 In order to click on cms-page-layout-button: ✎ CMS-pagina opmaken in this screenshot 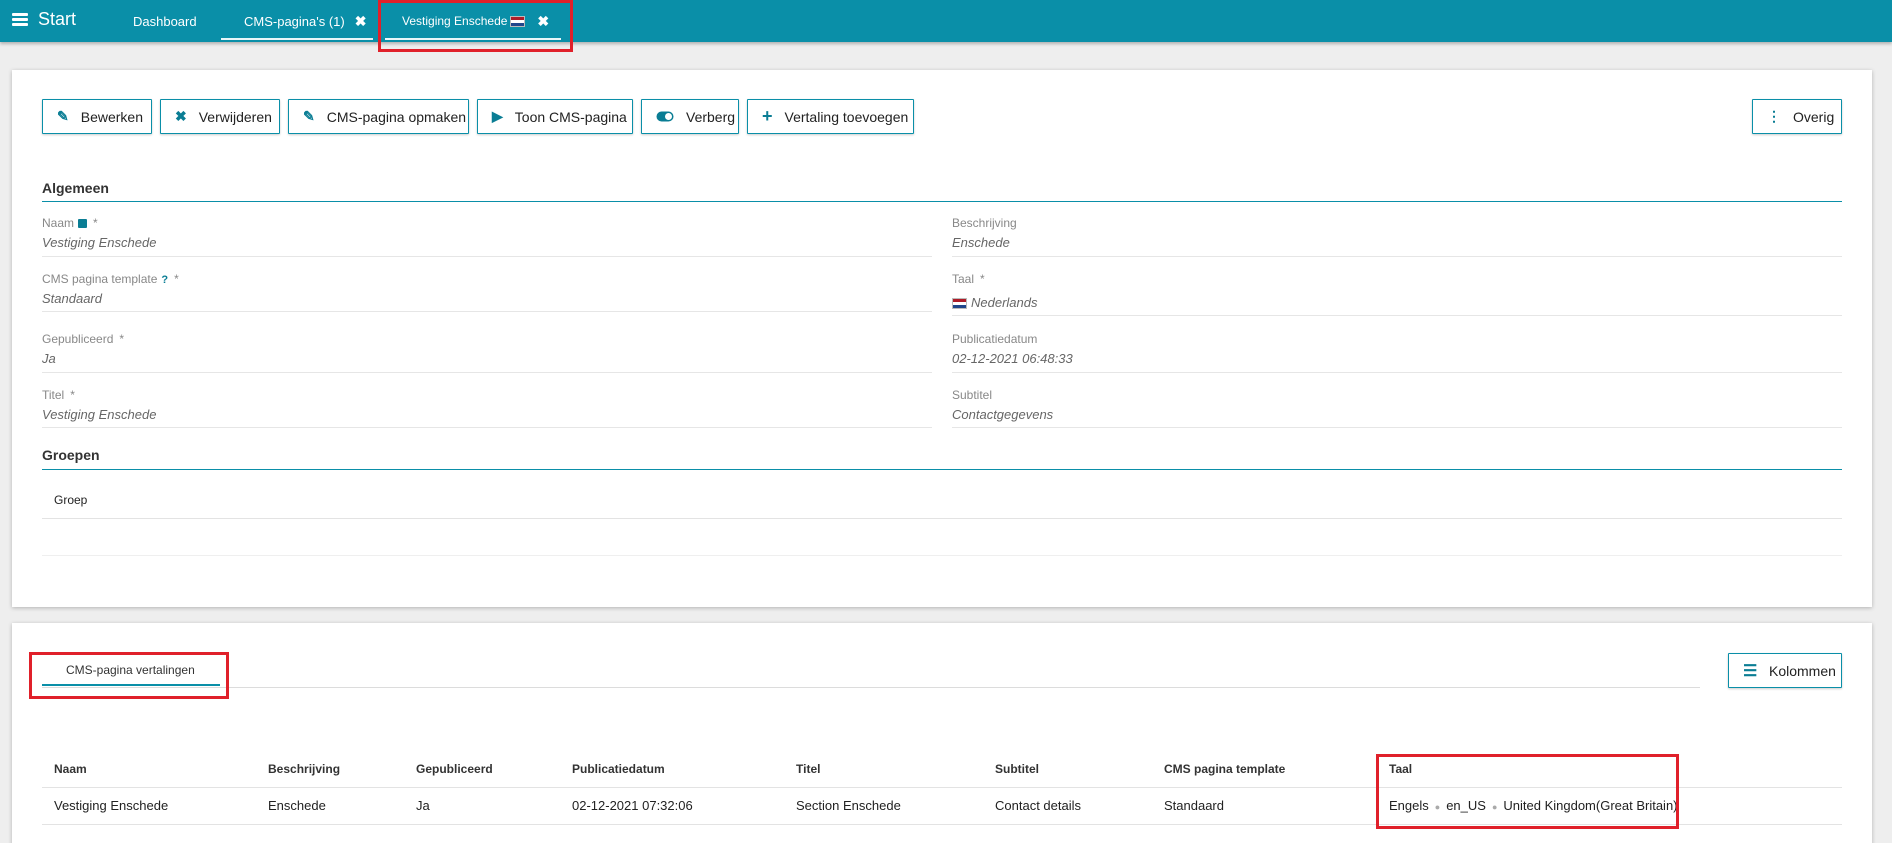, I will do `click(378, 116)`.